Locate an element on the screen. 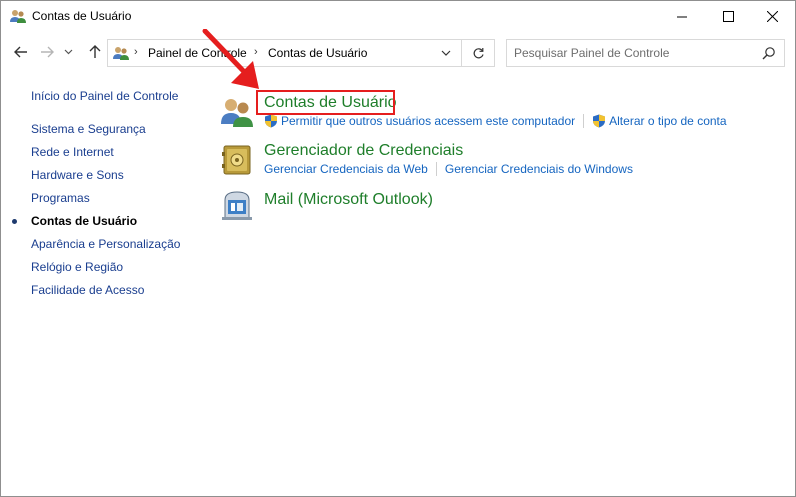 Image resolution: width=796 pixels, height=497 pixels. recent-locations-button is located at coordinates (68, 52).